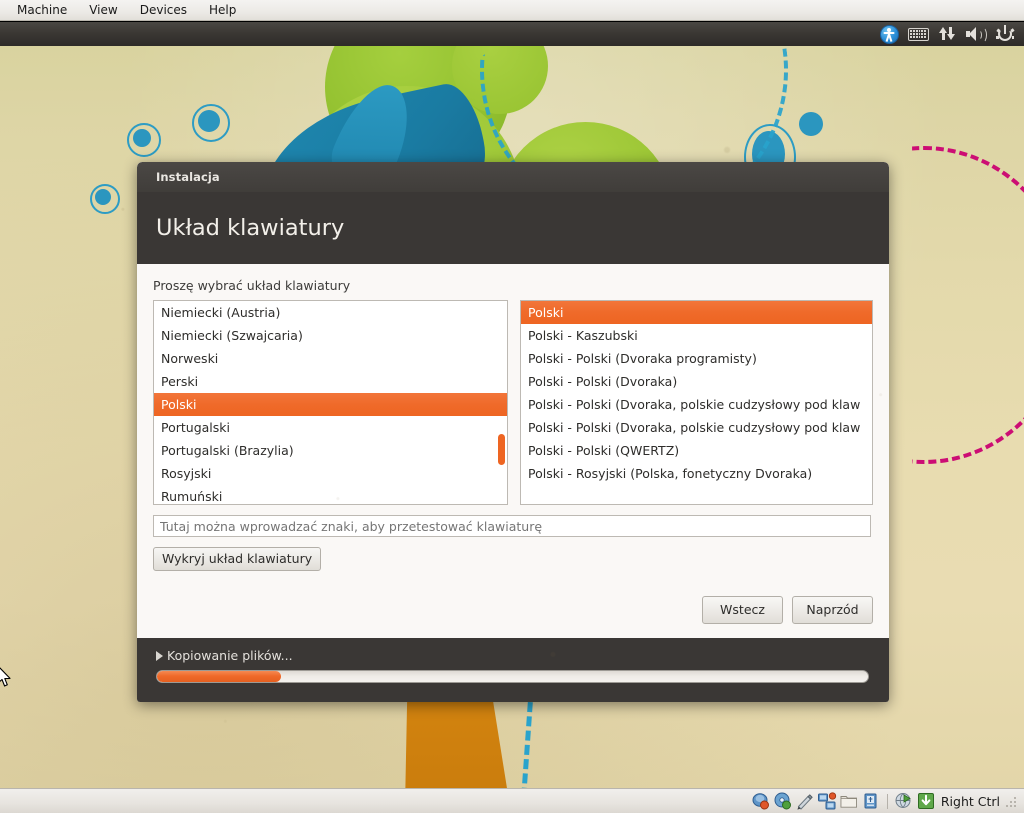 The width and height of the screenshot is (1024, 813). I want to click on wallpaper-dashed-line, so click(526, 744).